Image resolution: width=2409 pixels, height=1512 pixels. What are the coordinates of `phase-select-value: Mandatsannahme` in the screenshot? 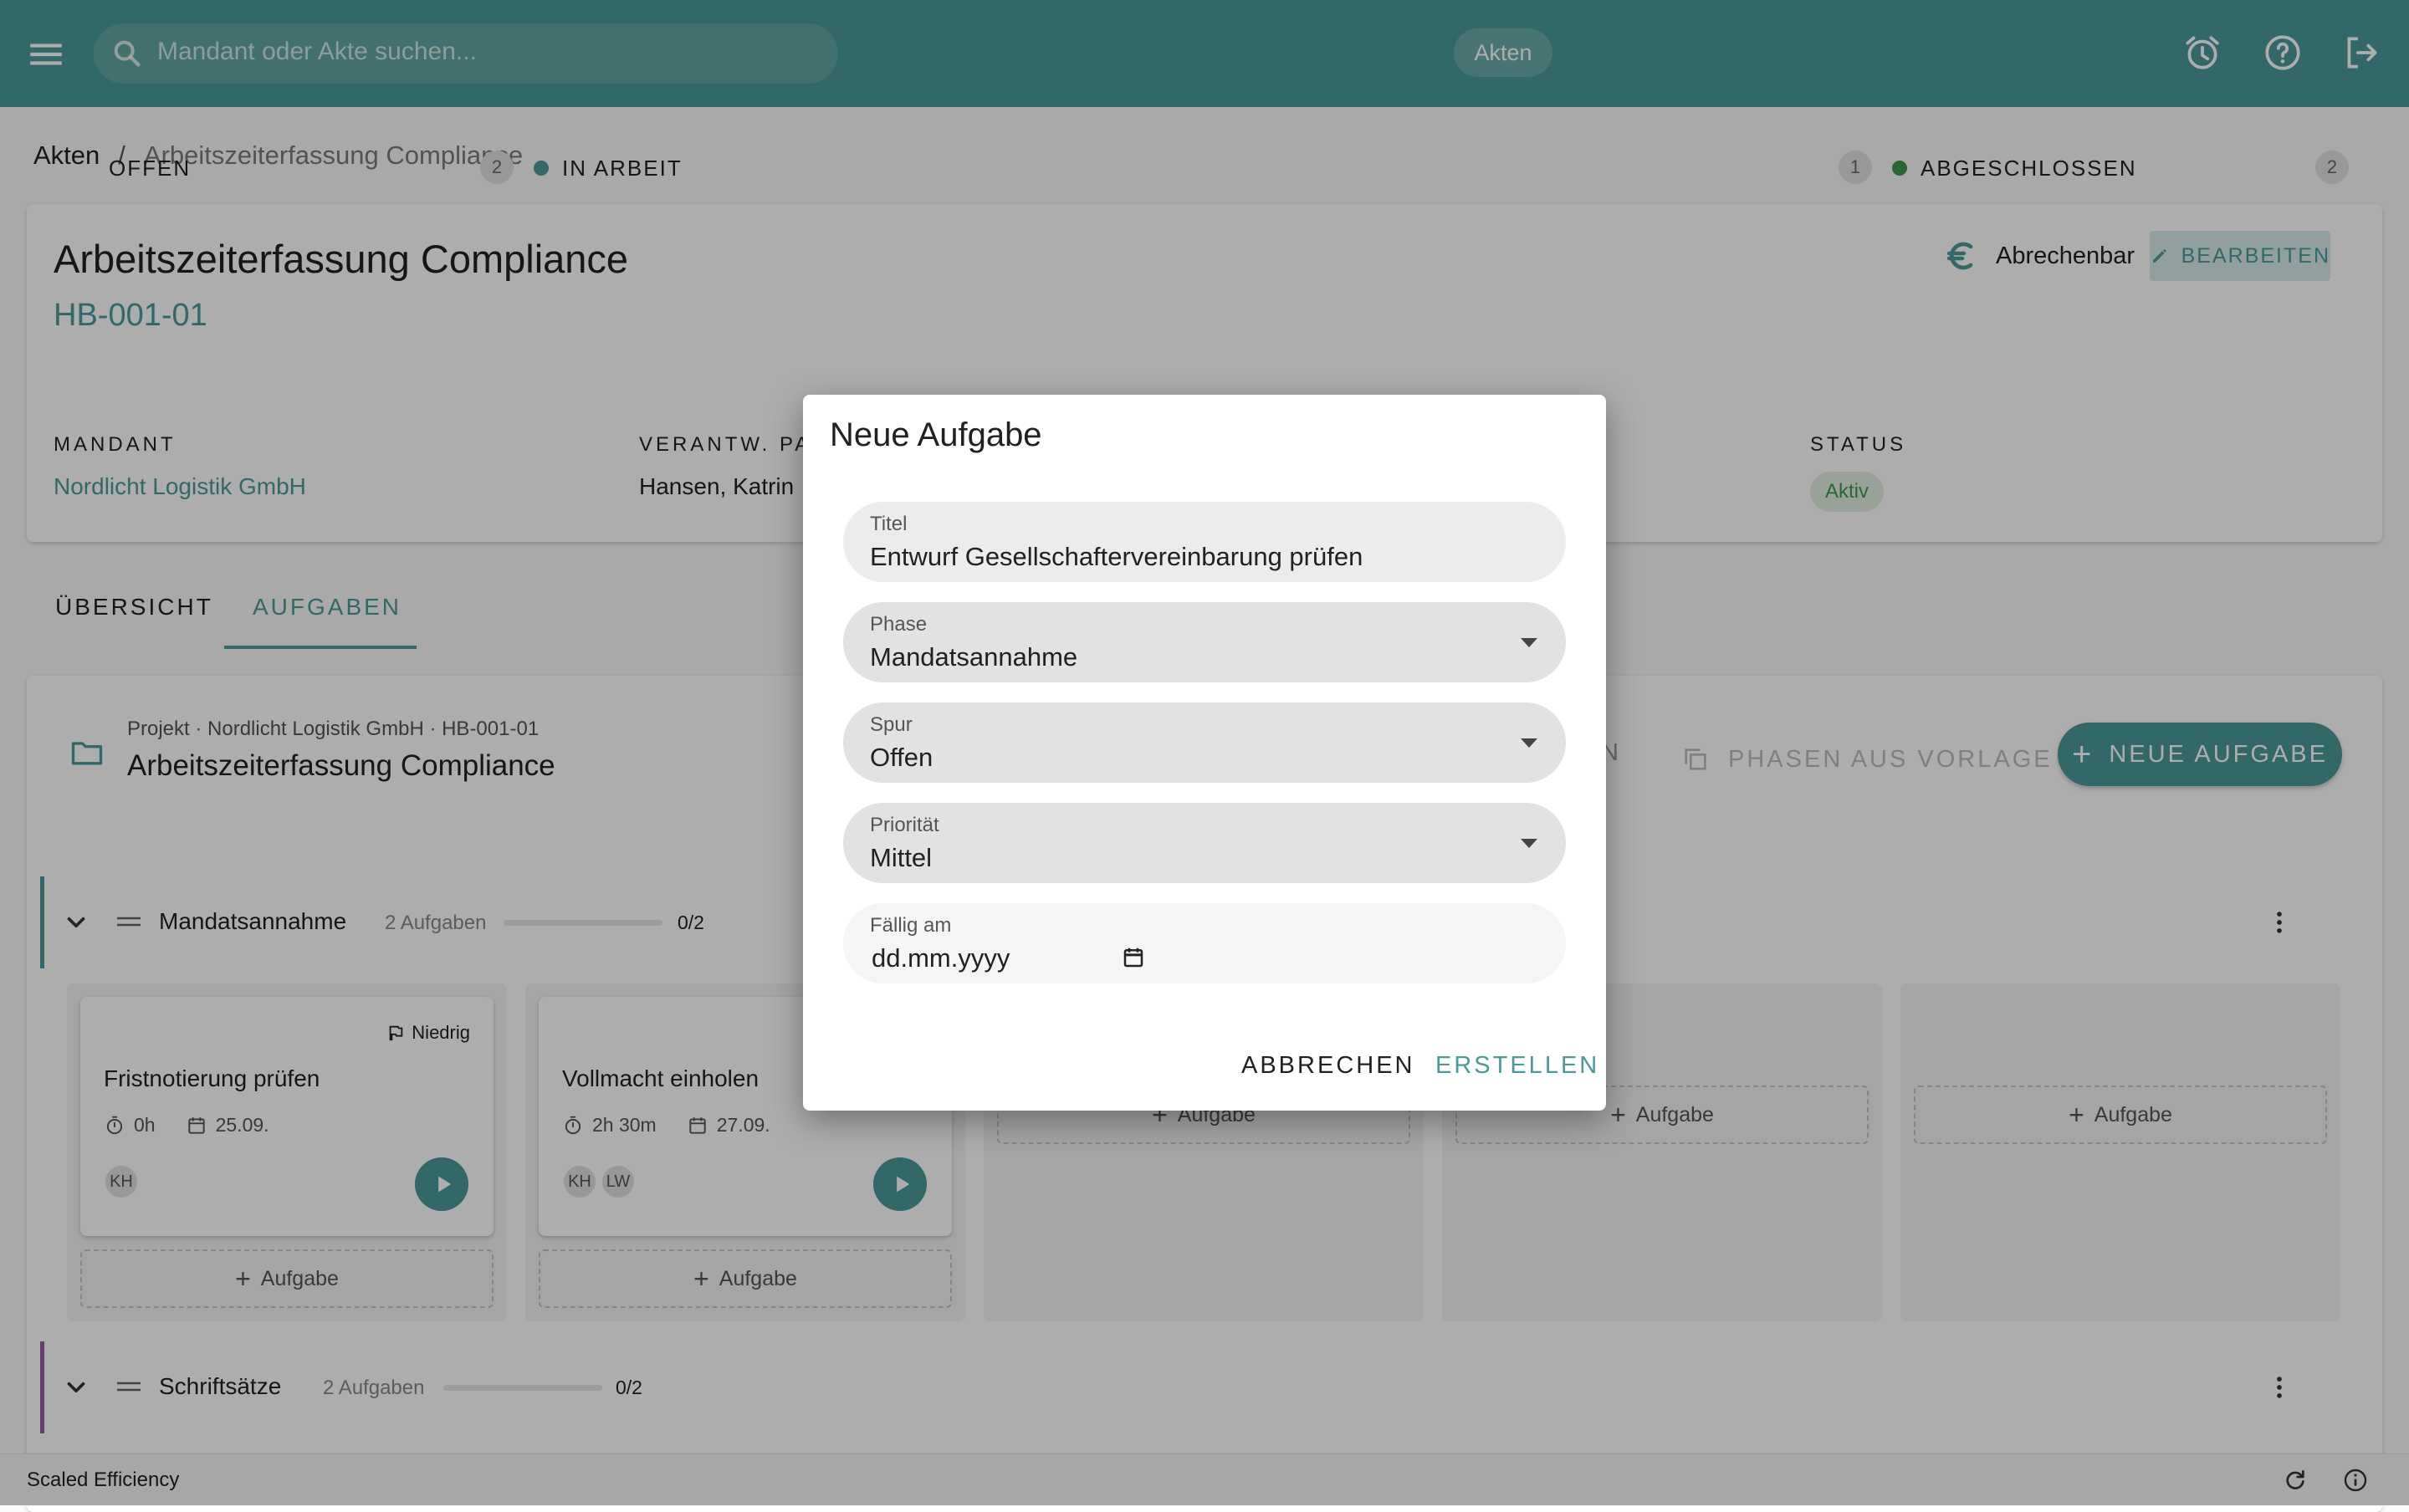 It's located at (974, 657).